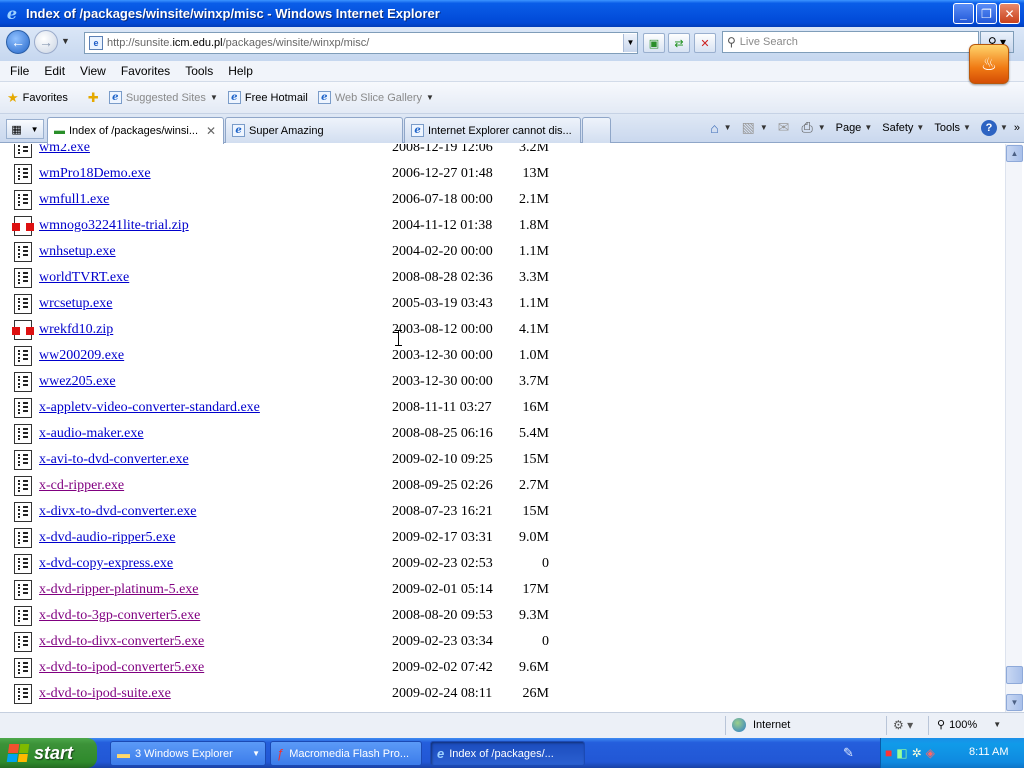  What do you see at coordinates (324, 97) in the screenshot?
I see `ie-page-icon: e` at bounding box center [324, 97].